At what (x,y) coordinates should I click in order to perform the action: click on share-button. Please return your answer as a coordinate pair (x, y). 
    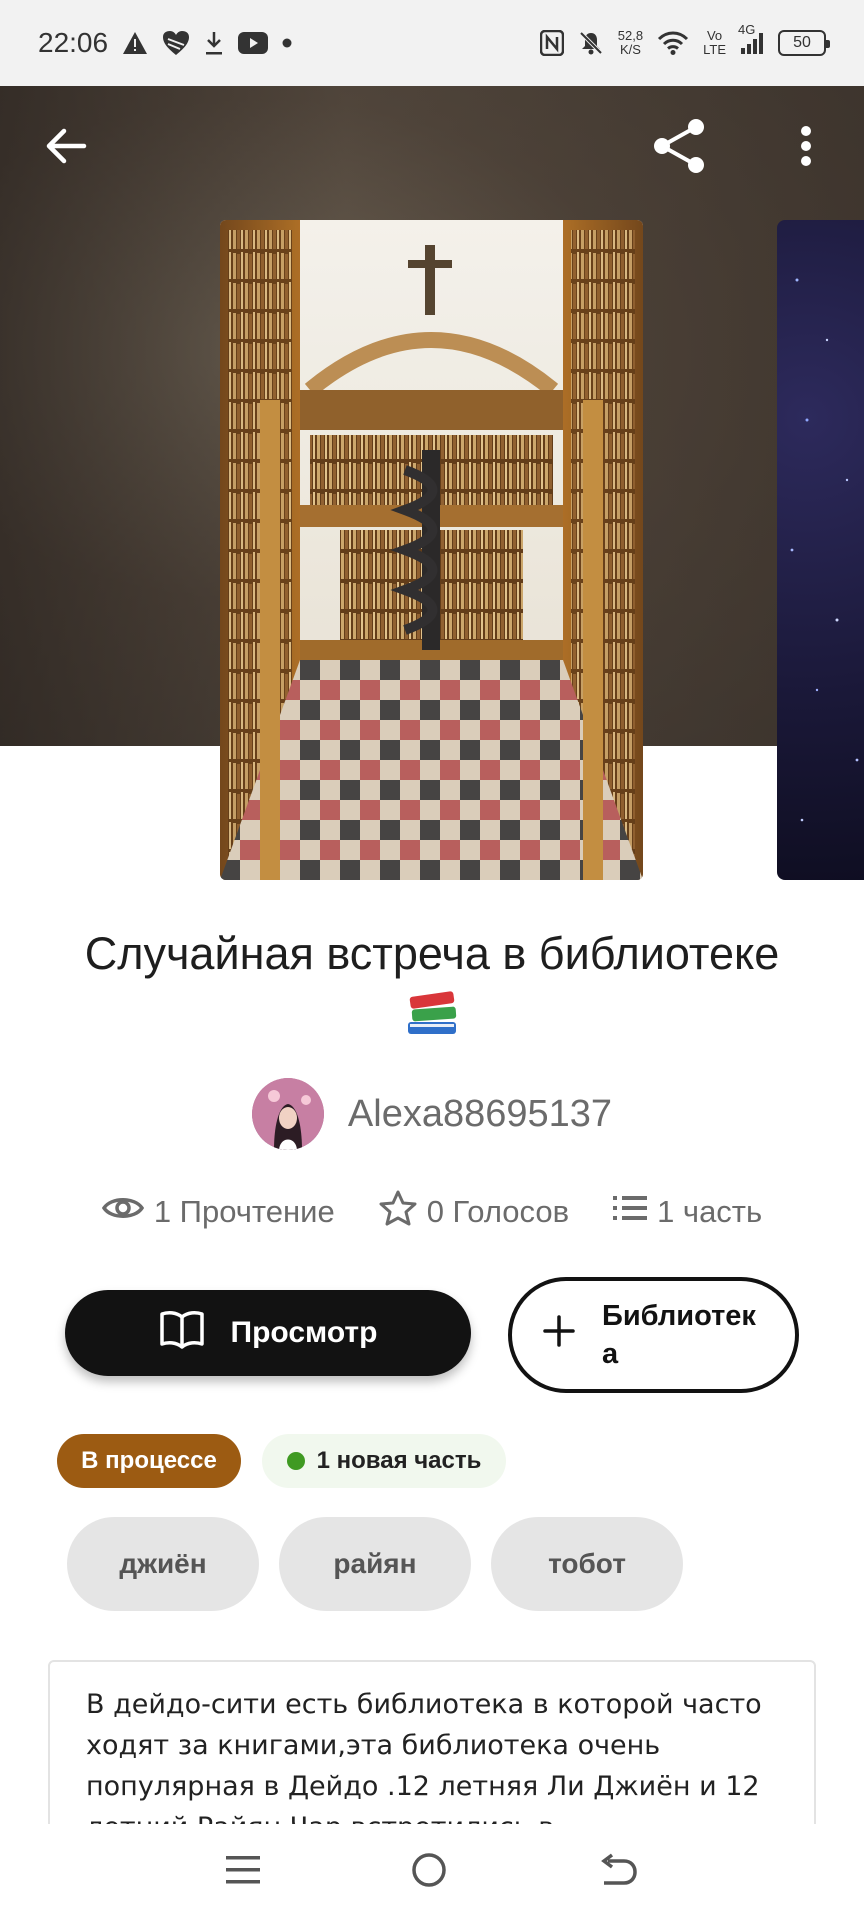
    Looking at the image, I should click on (680, 148).